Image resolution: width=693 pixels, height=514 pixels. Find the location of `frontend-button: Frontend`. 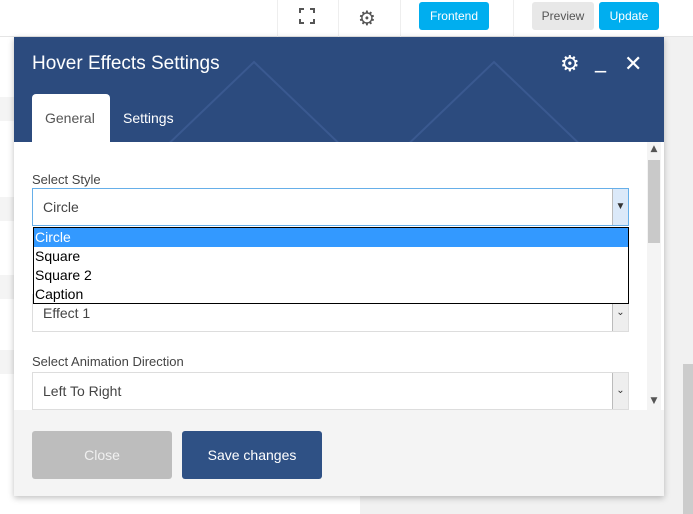

frontend-button: Frontend is located at coordinates (454, 16).